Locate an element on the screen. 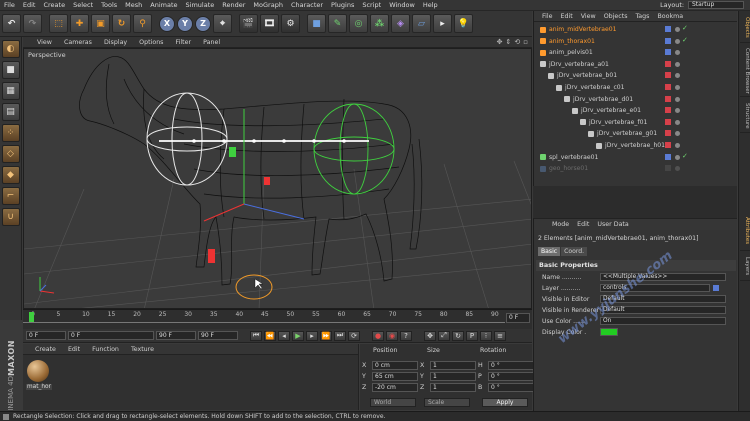 This screenshot has height=421, width=750. go-to-end-icon: ⏭ is located at coordinates (340, 335).